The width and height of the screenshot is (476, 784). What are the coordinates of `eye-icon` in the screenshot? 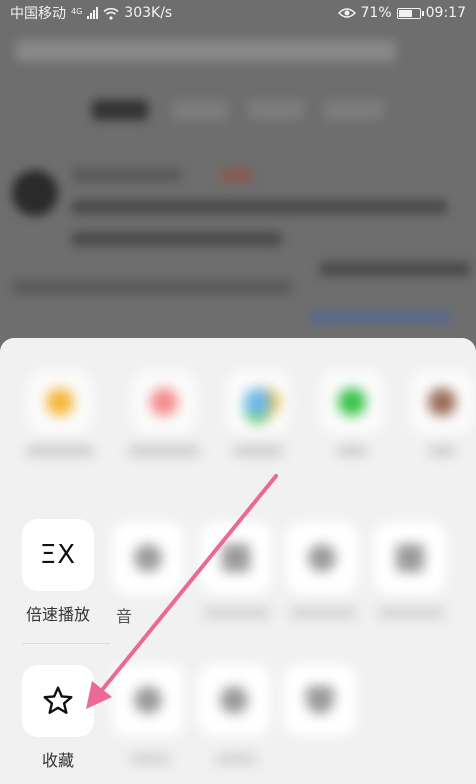 It's located at (346, 13).